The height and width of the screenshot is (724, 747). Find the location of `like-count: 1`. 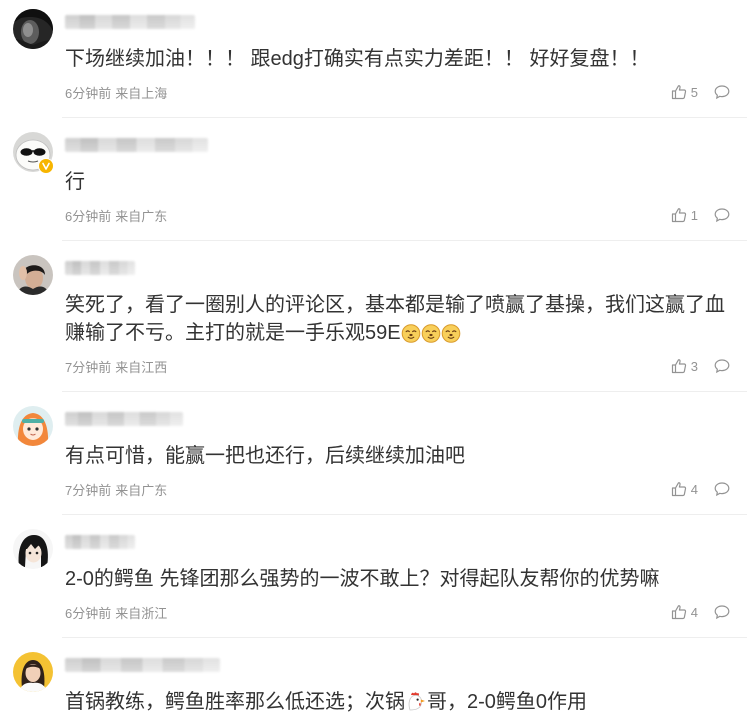

like-count: 1 is located at coordinates (694, 215).